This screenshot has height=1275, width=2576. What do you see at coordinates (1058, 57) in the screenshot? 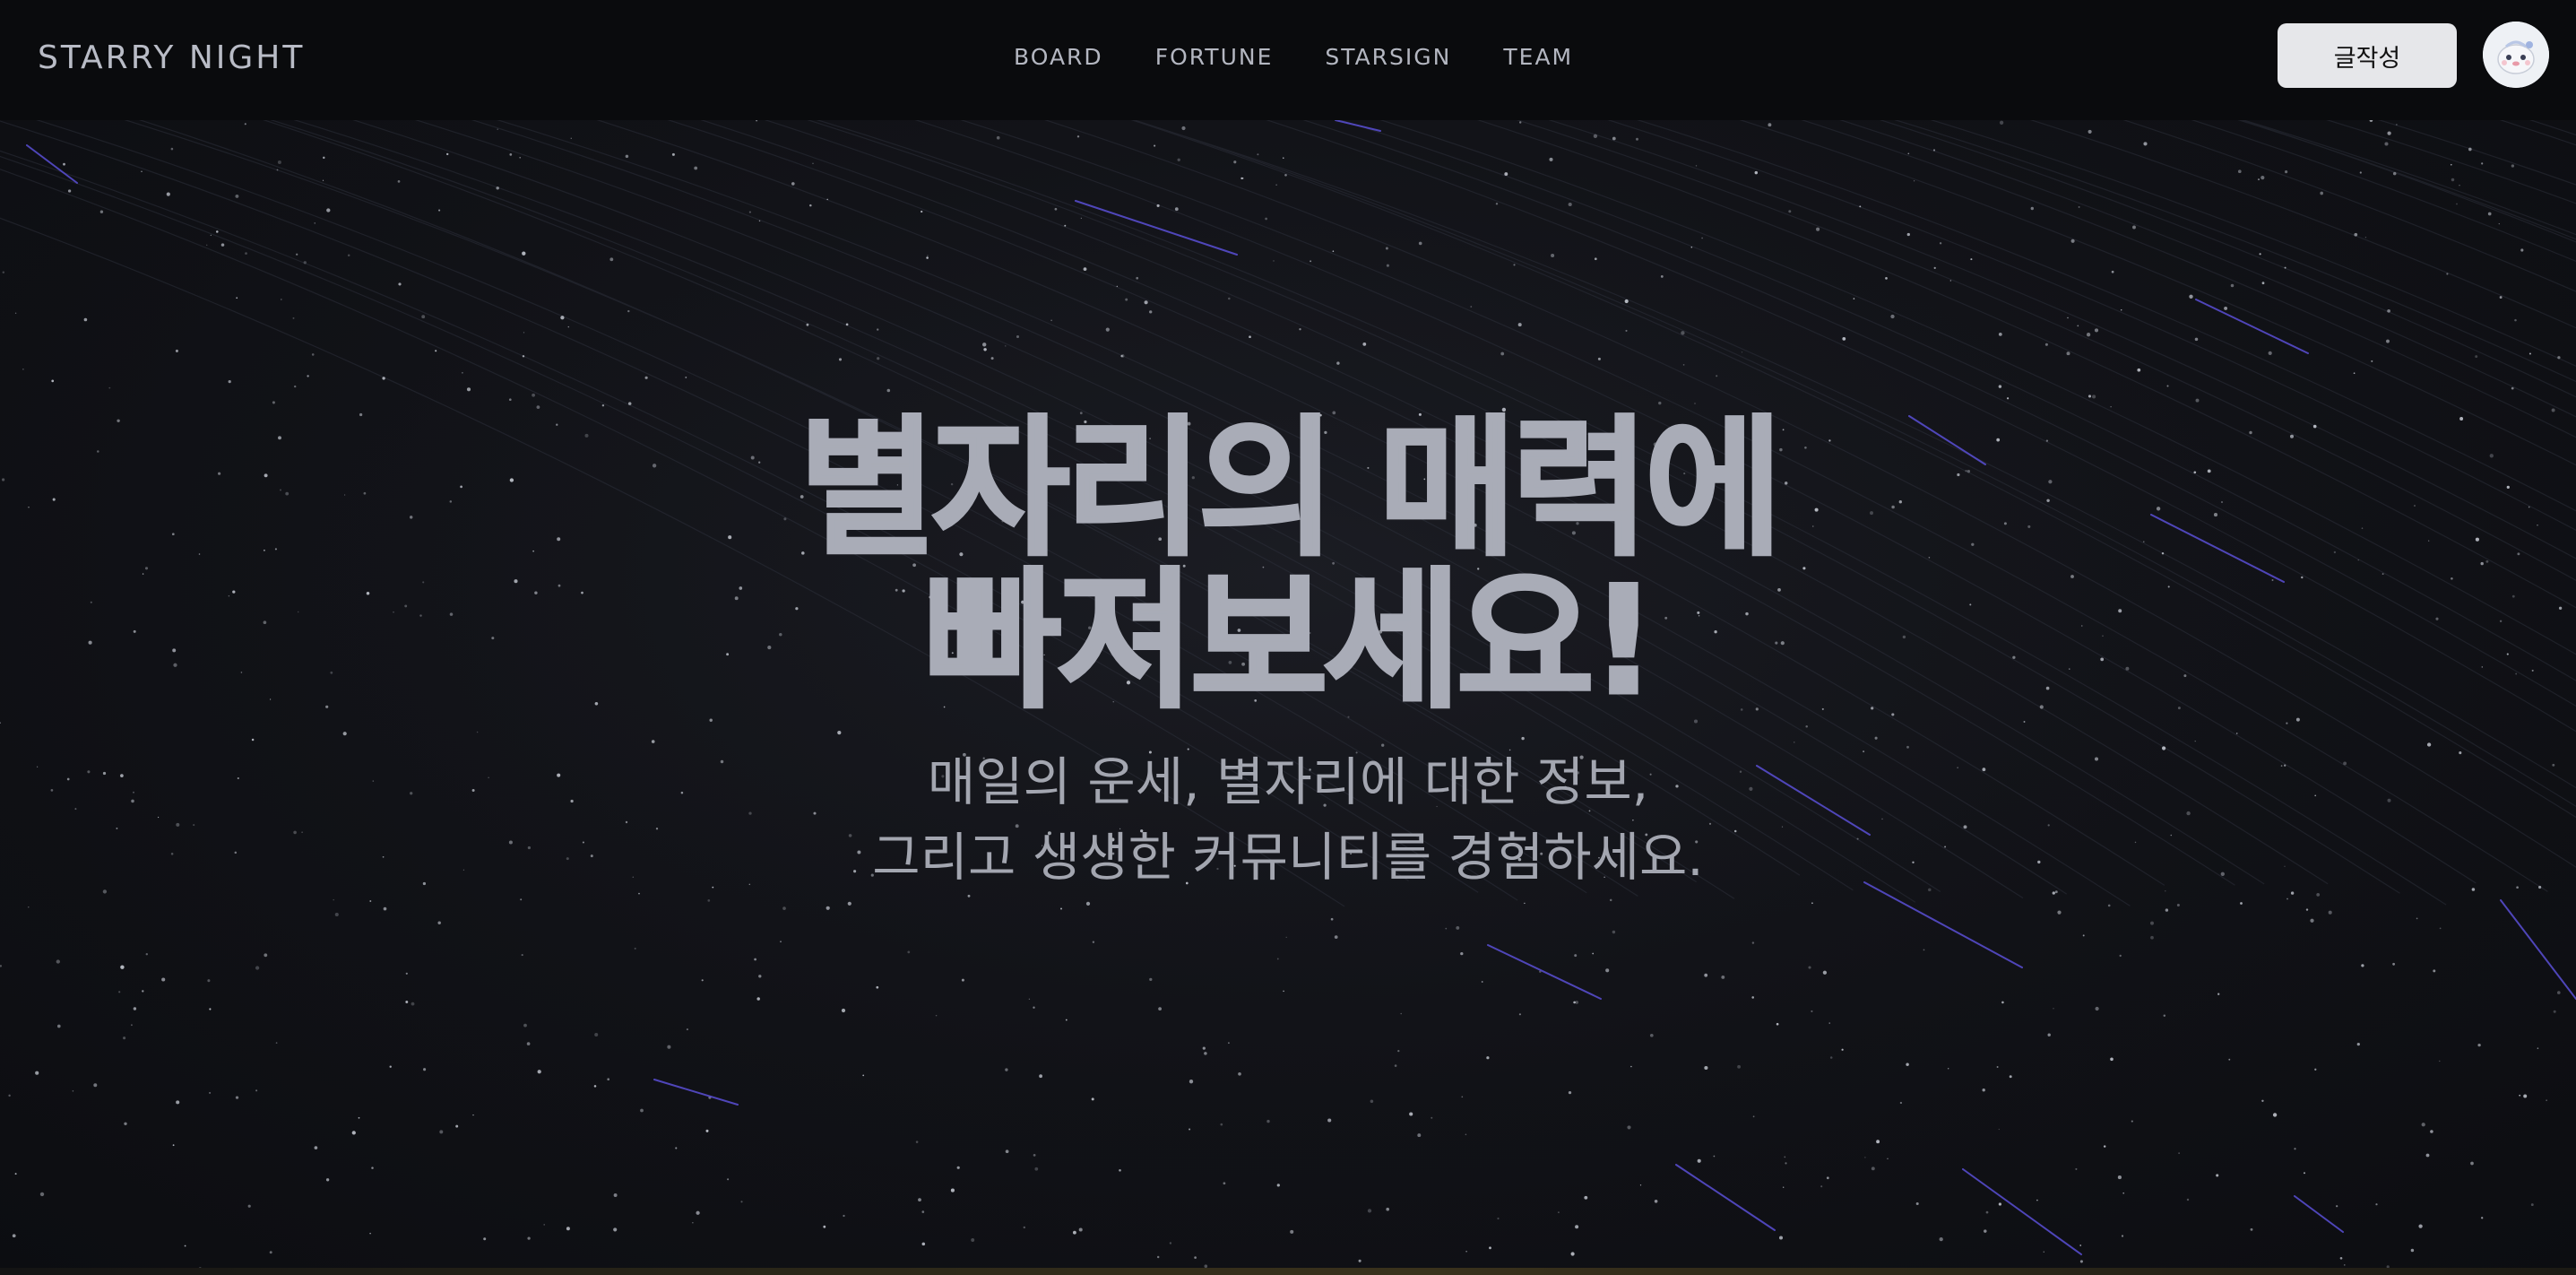
I see `nav-item-board: BOARD` at bounding box center [1058, 57].